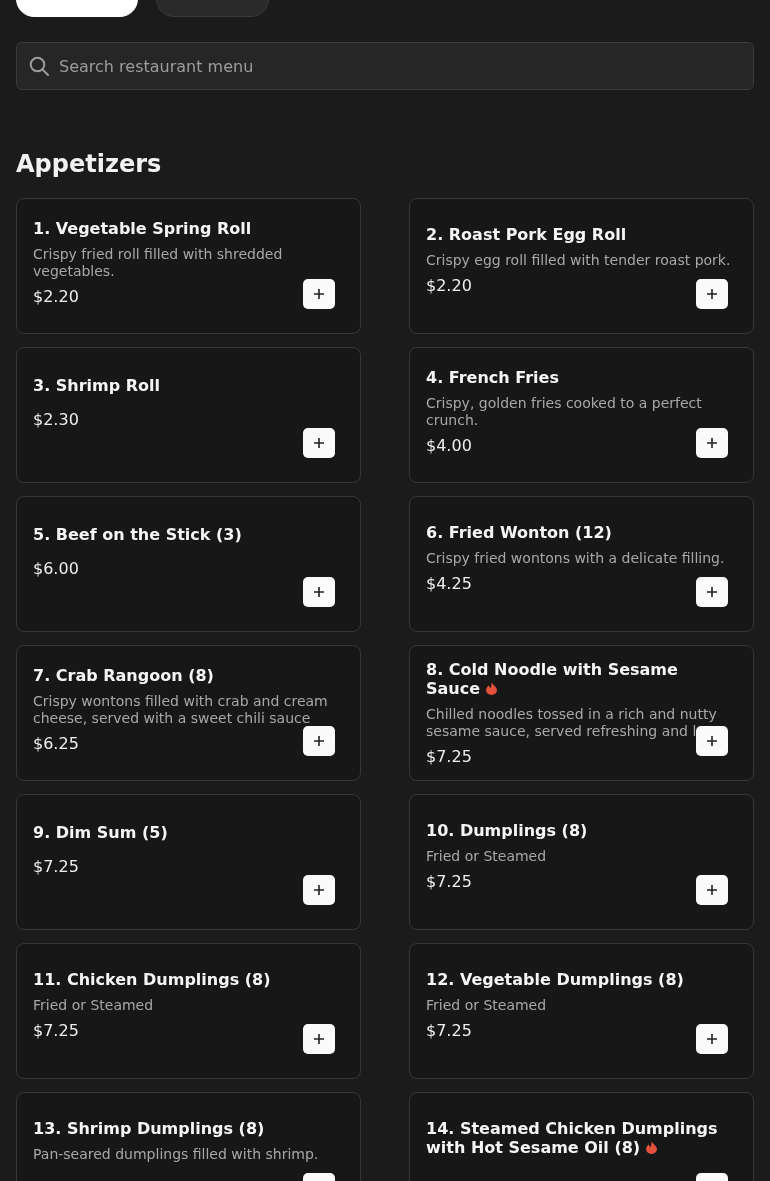  What do you see at coordinates (123, 676) in the screenshot?
I see `item-name: 7. Crab Rangoon (8)` at bounding box center [123, 676].